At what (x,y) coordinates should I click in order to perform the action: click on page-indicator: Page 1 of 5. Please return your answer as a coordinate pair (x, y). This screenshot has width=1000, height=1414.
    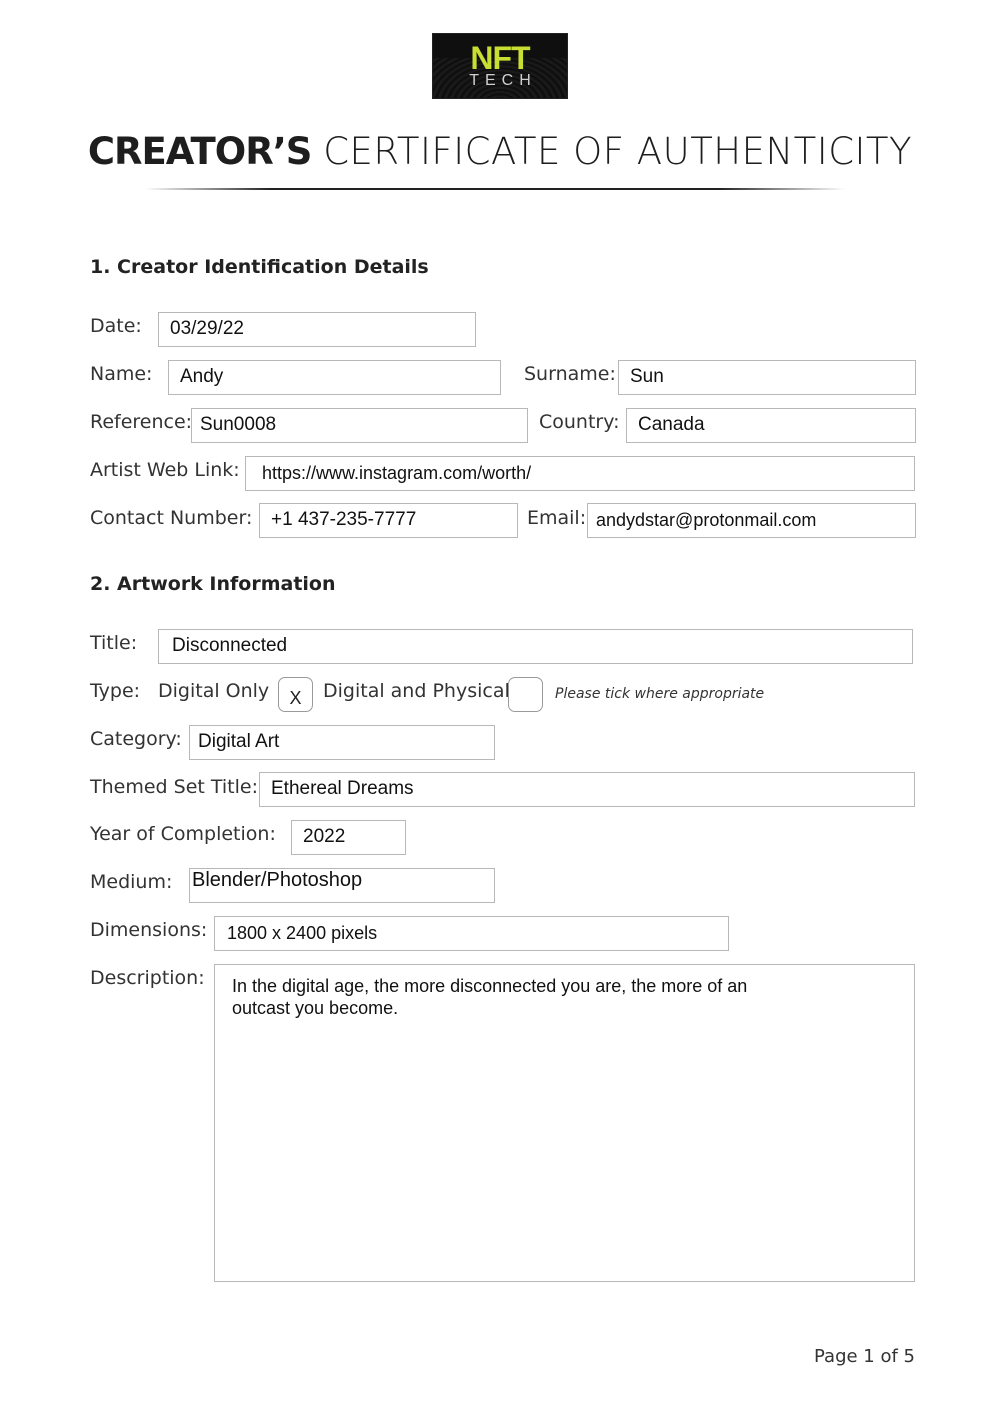
    Looking at the image, I should click on (864, 1356).